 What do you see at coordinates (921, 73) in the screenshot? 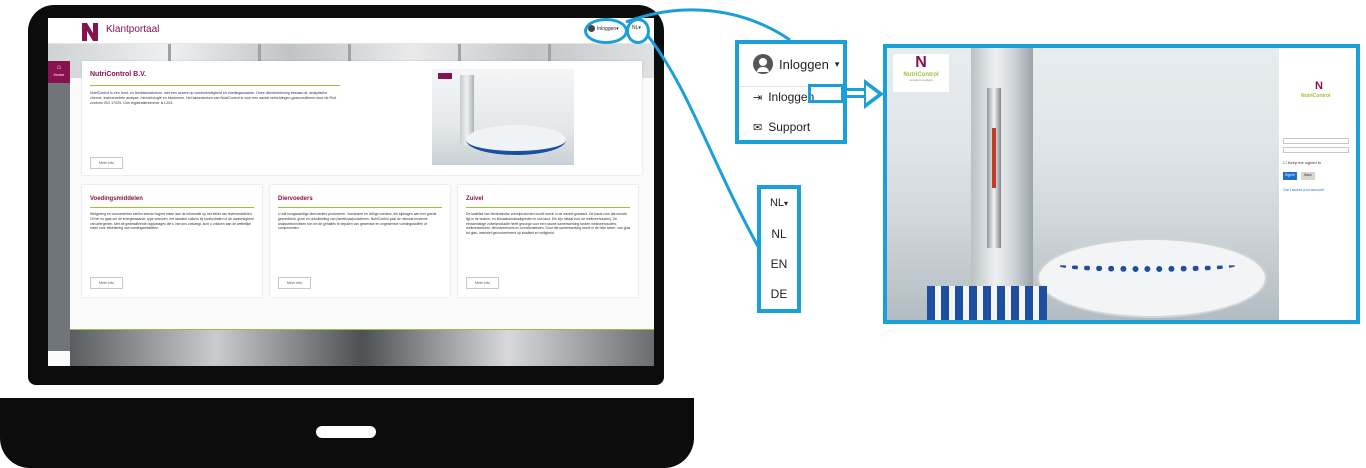
I see `login-photo-logo: N NutriControl excellent analysis` at bounding box center [921, 73].